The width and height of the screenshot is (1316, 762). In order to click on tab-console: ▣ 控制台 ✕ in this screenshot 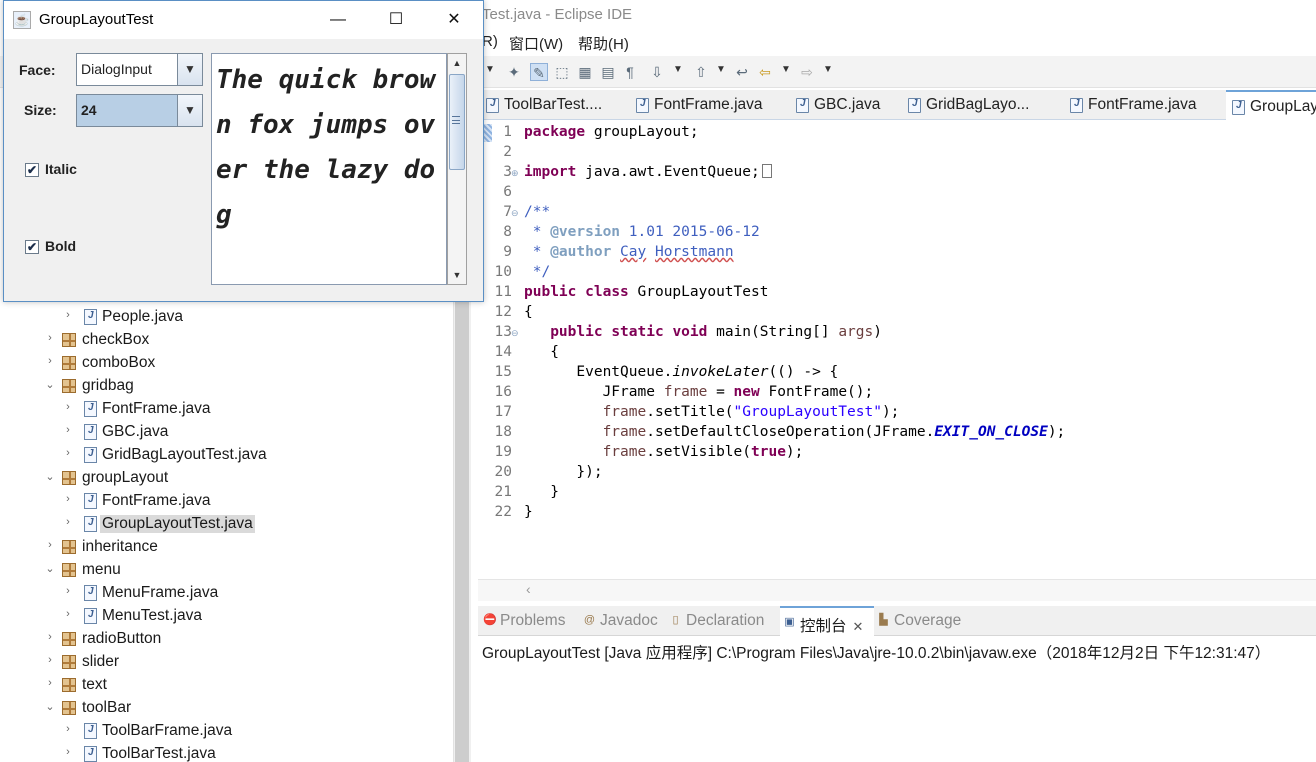, I will do `click(827, 621)`.